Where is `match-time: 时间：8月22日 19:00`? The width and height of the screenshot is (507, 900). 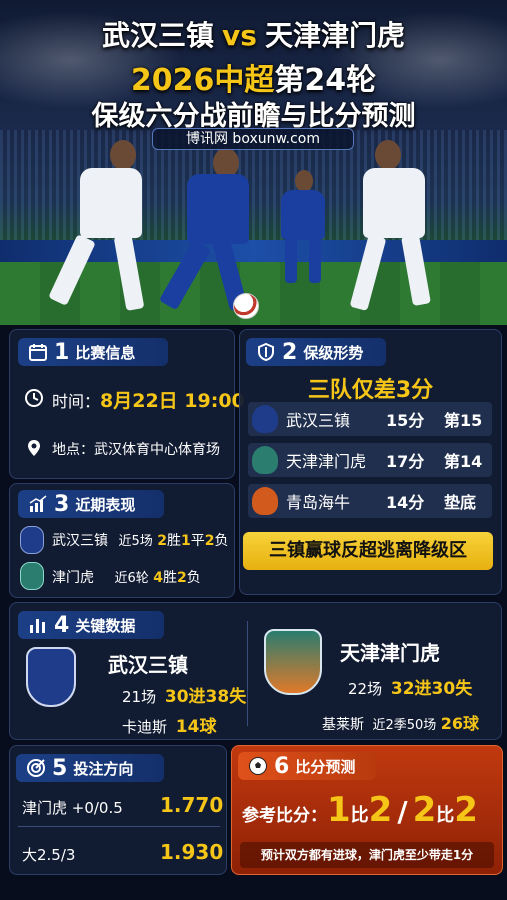
match-time: 时间：8月22日 19:00 is located at coordinates (148, 399).